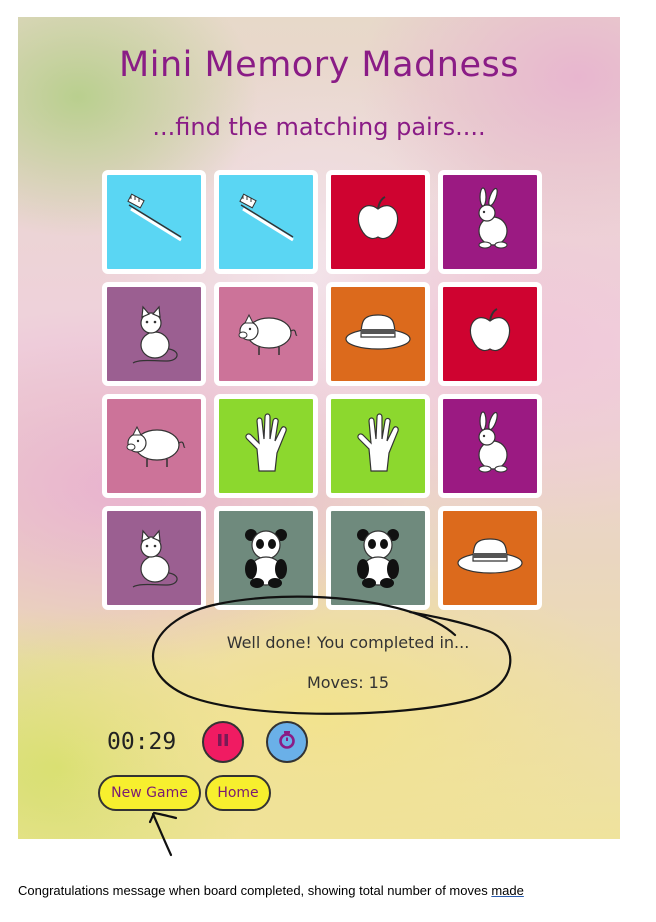 This screenshot has height=922, width=656. Describe the element at coordinates (507, 890) in the screenshot. I see `caption-underlined-word: made` at that location.